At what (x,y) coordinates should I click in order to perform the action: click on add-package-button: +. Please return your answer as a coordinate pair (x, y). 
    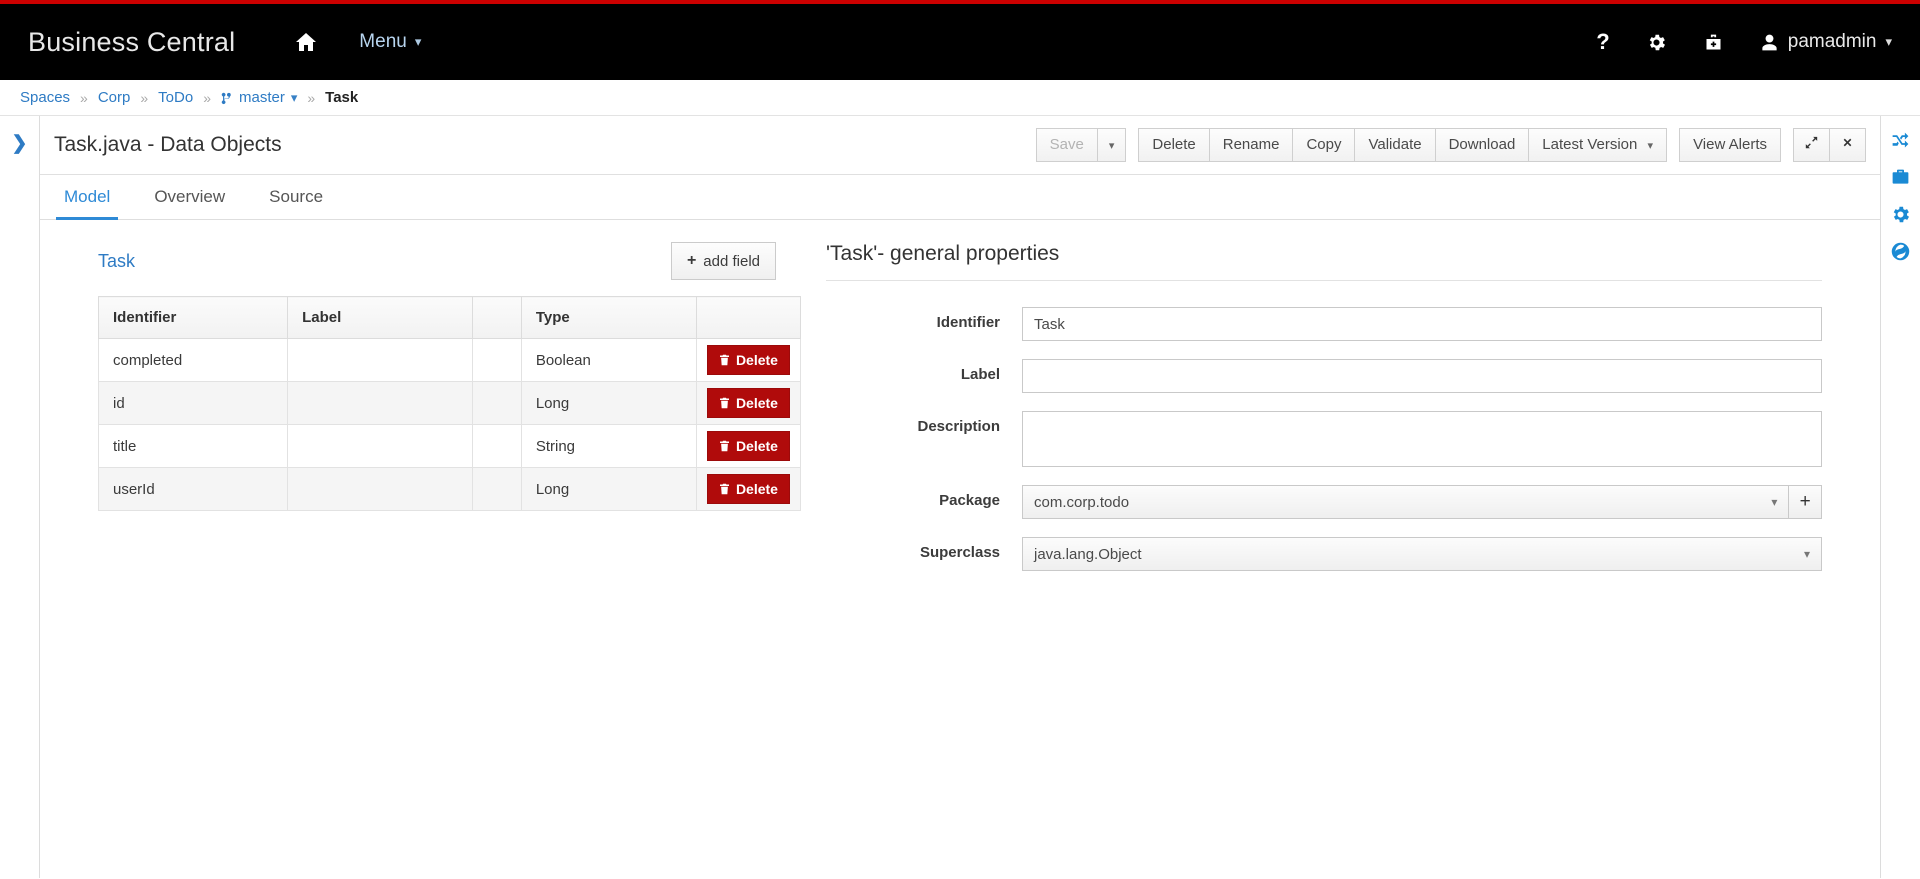
    Looking at the image, I should click on (1805, 502).